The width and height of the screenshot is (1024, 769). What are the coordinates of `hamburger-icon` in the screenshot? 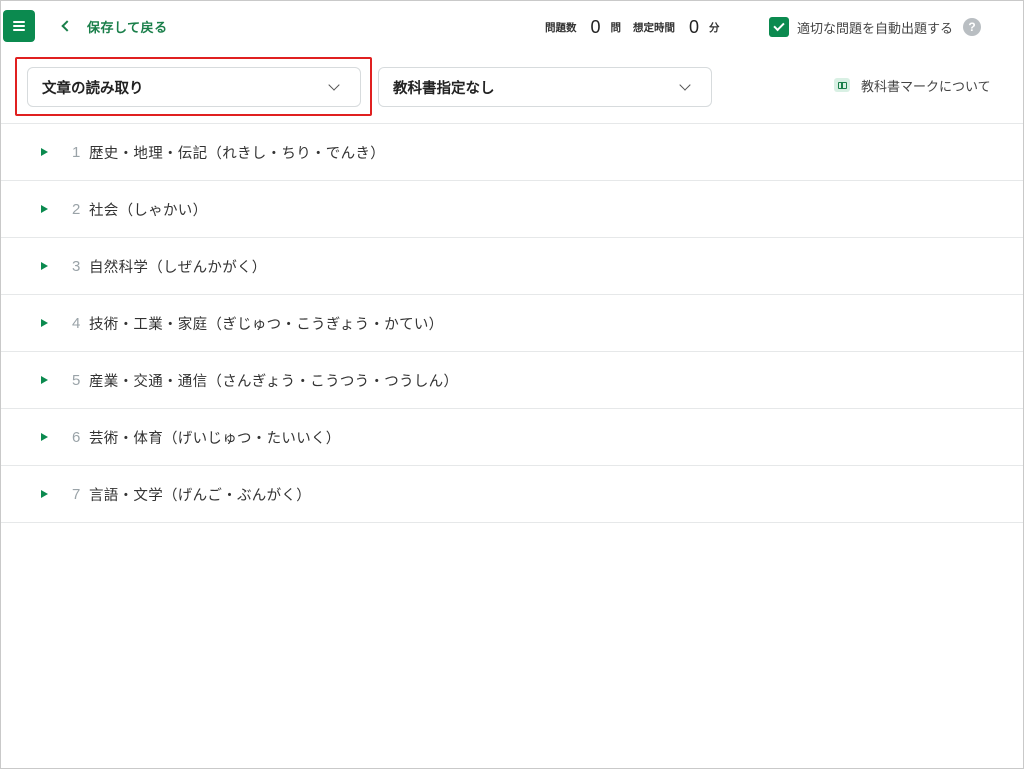 It's located at (19, 26).